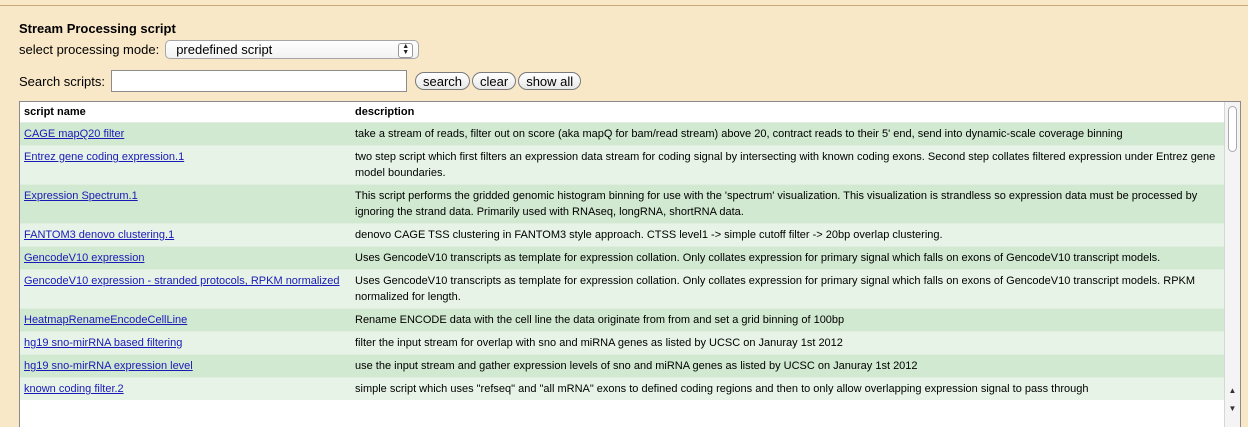 This screenshot has width=1248, height=427. Describe the element at coordinates (1232, 264) in the screenshot. I see `vertical-scrollbar: ▲ ▼` at that location.